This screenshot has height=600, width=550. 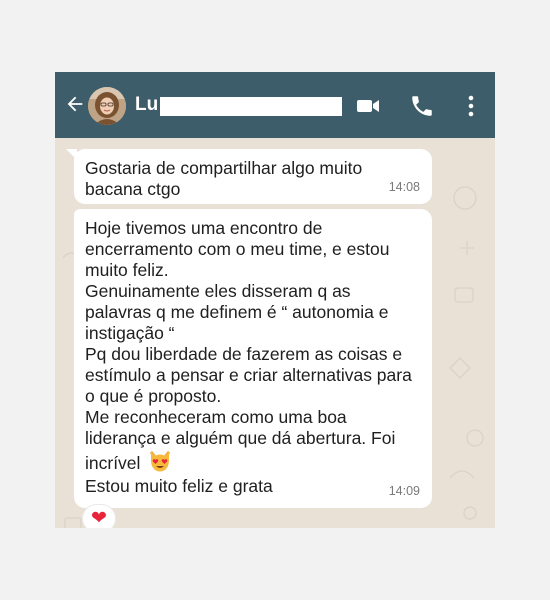 What do you see at coordinates (179, 486) in the screenshot?
I see `message-line: Estou muito feliz e grata` at bounding box center [179, 486].